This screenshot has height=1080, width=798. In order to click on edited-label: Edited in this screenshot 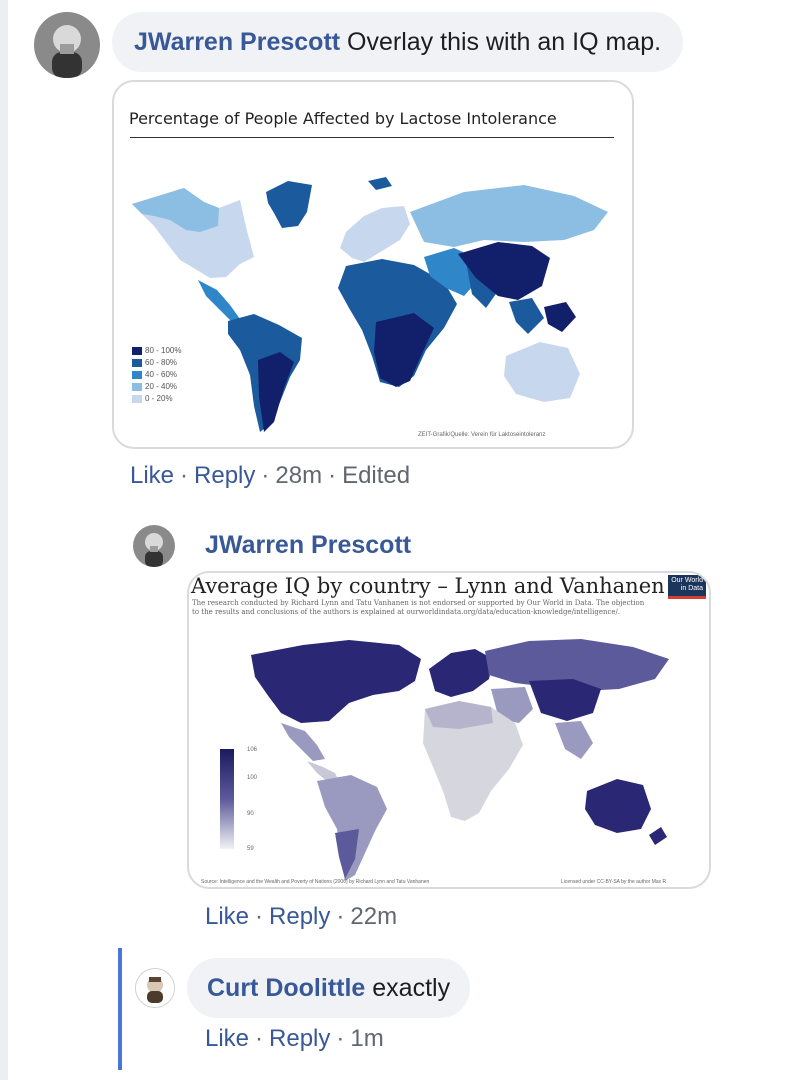, I will do `click(376, 475)`.